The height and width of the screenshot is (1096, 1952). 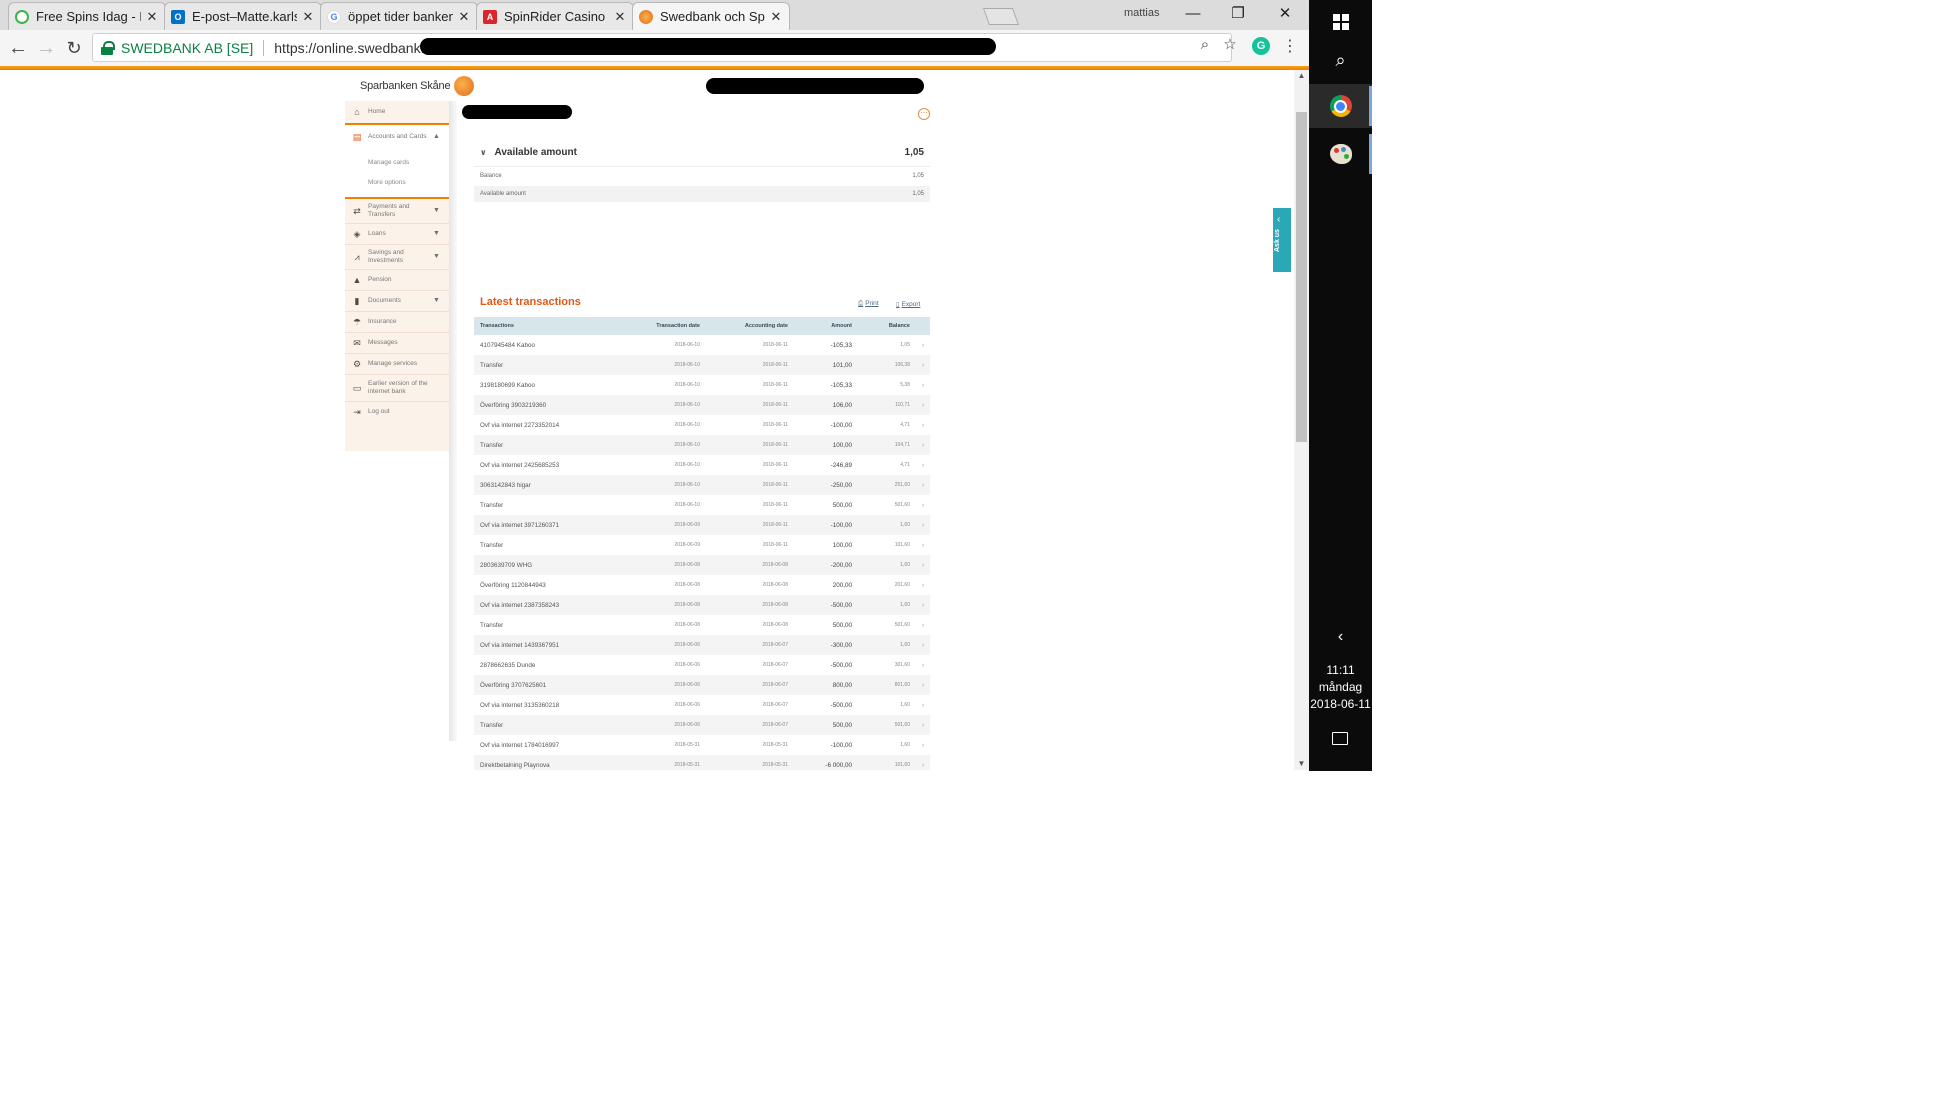 What do you see at coordinates (388, 162) in the screenshot?
I see `sidebar-subitem-manage-cards: Manage cards` at bounding box center [388, 162].